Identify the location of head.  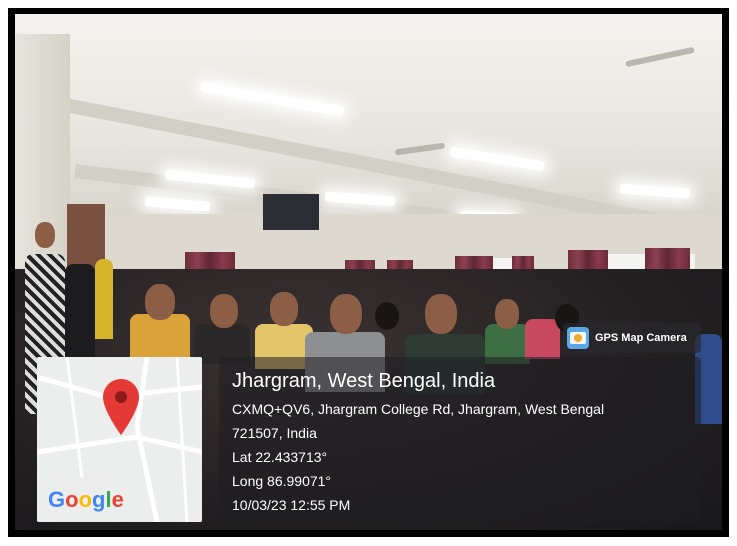
(387, 316).